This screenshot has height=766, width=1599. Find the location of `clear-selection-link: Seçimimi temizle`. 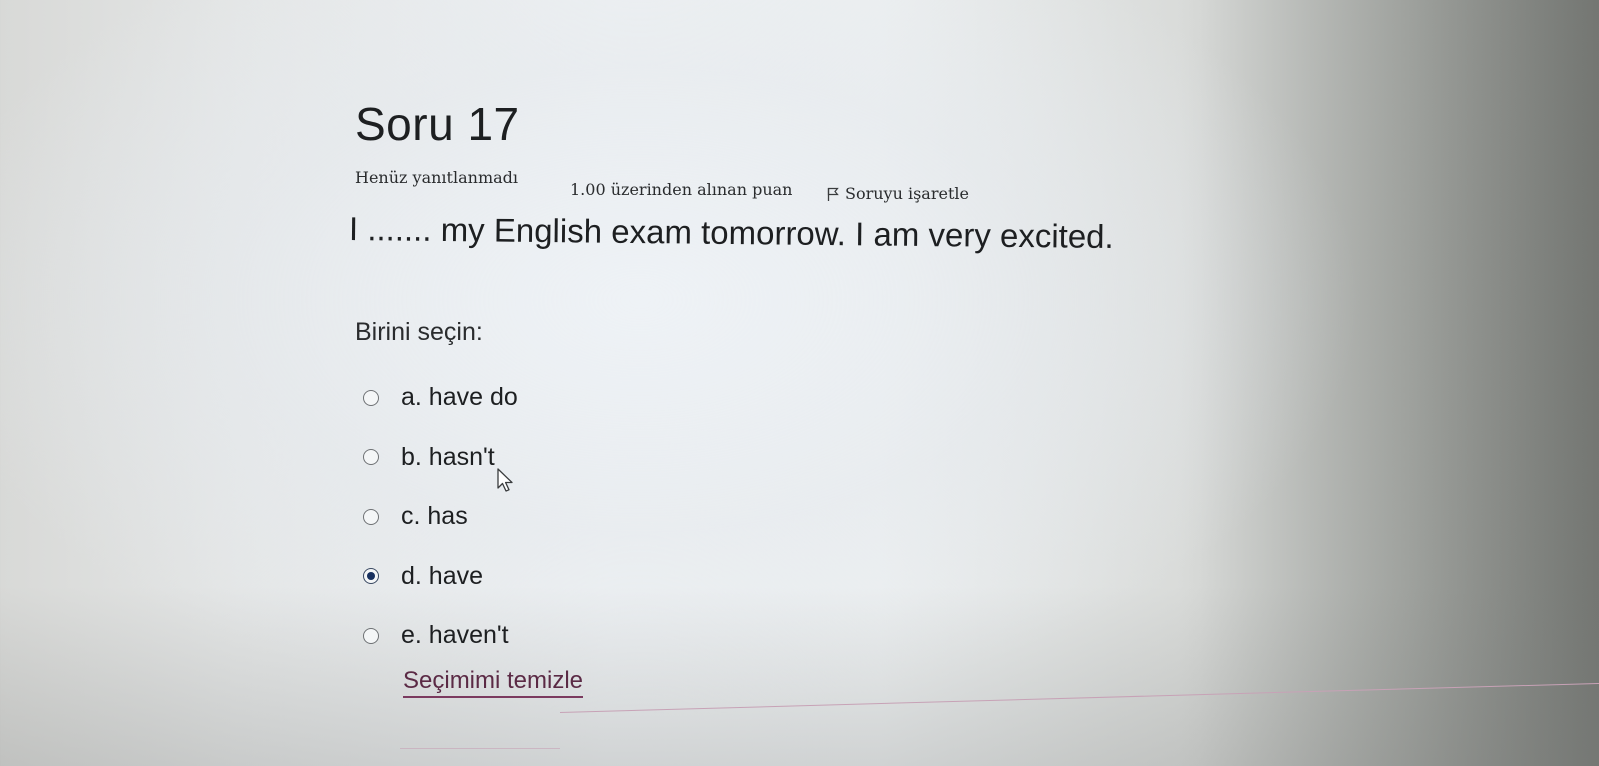

clear-selection-link: Seçimimi temizle is located at coordinates (493, 682).